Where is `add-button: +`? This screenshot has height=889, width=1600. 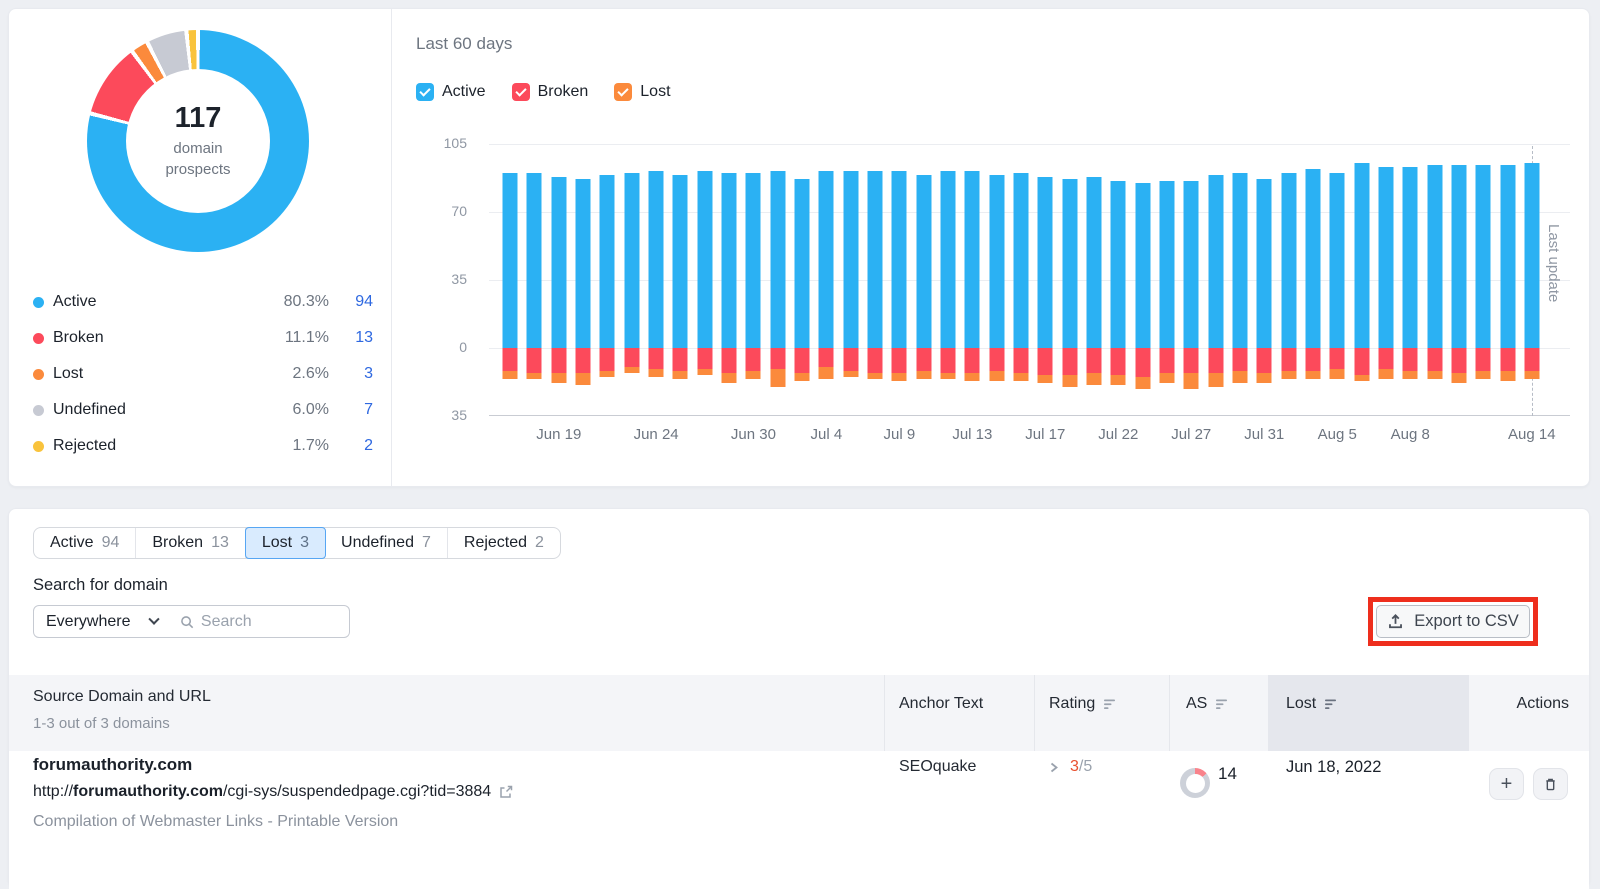 add-button: + is located at coordinates (1506, 784).